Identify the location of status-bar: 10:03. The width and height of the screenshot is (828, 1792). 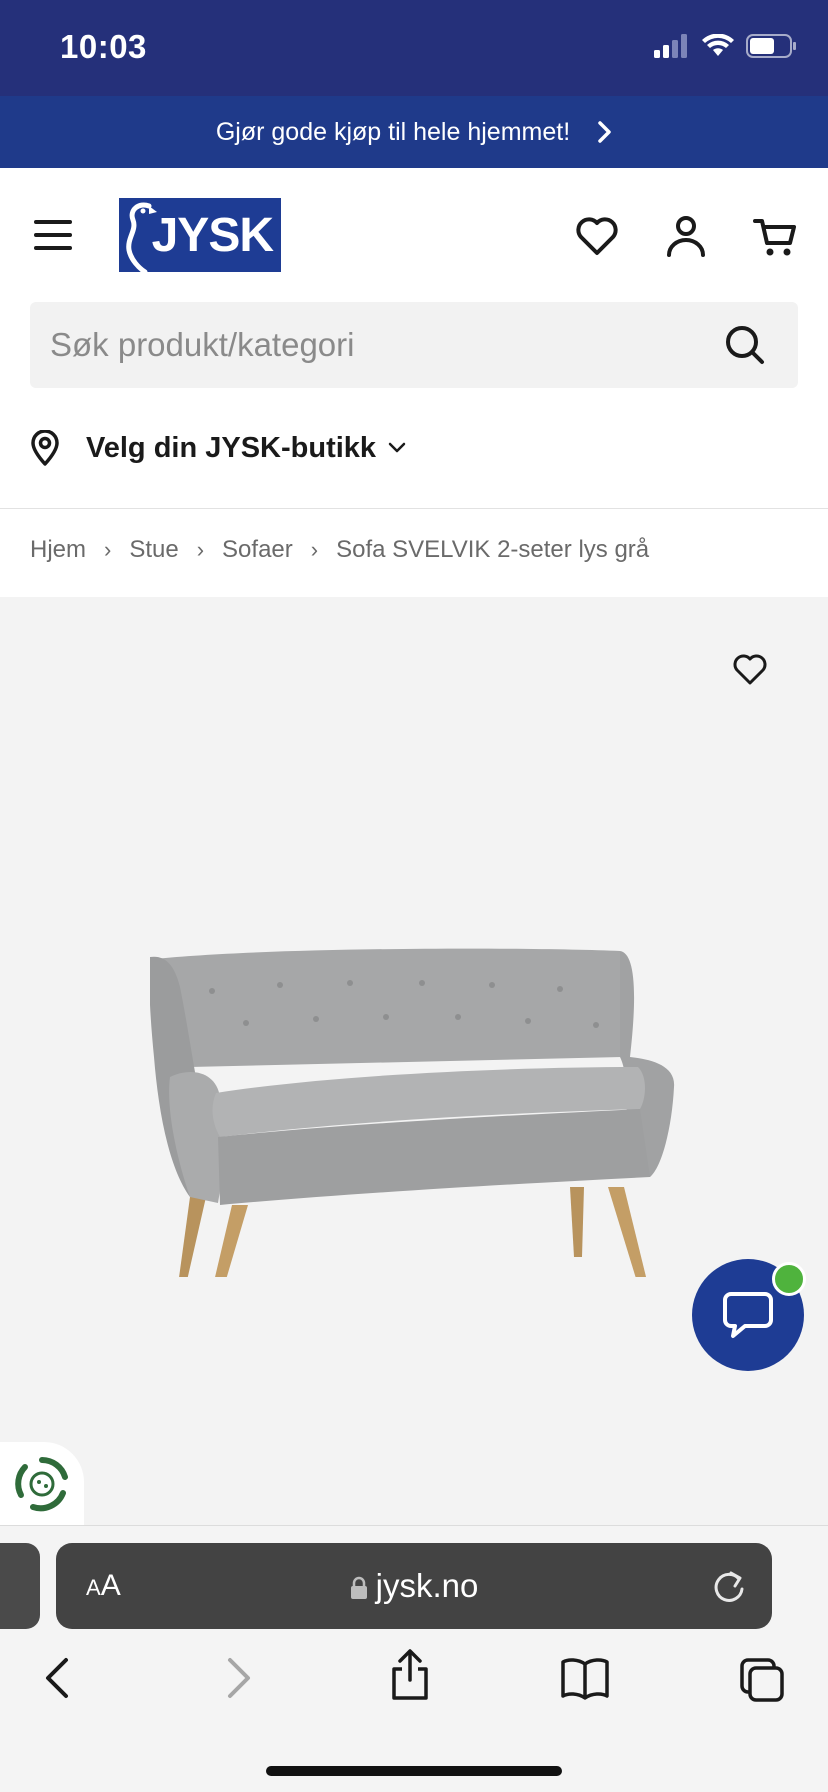
(414, 48).